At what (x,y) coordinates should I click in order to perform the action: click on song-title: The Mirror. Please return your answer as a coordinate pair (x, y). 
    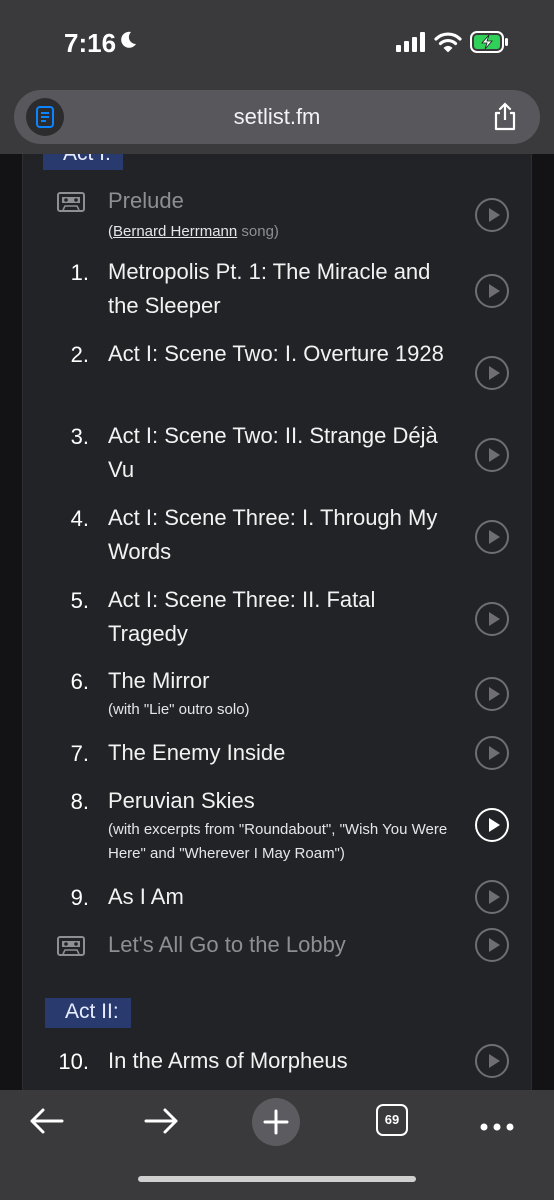
    Looking at the image, I should click on (283, 681).